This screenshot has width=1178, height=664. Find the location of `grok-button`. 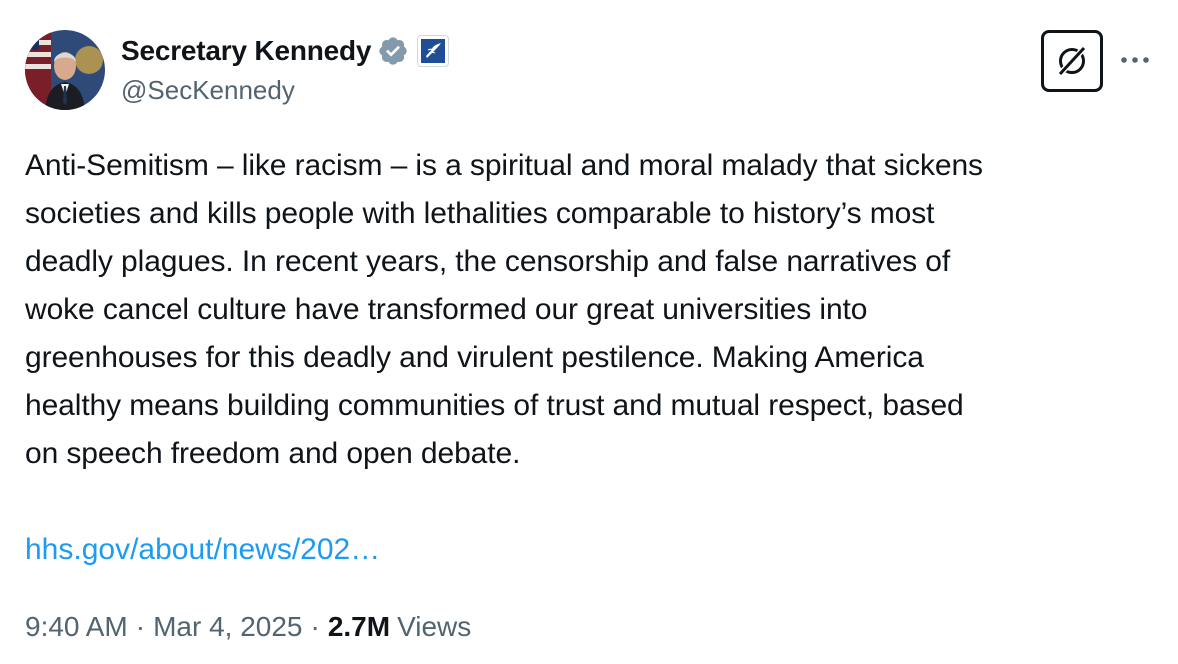

grok-button is located at coordinates (1072, 61).